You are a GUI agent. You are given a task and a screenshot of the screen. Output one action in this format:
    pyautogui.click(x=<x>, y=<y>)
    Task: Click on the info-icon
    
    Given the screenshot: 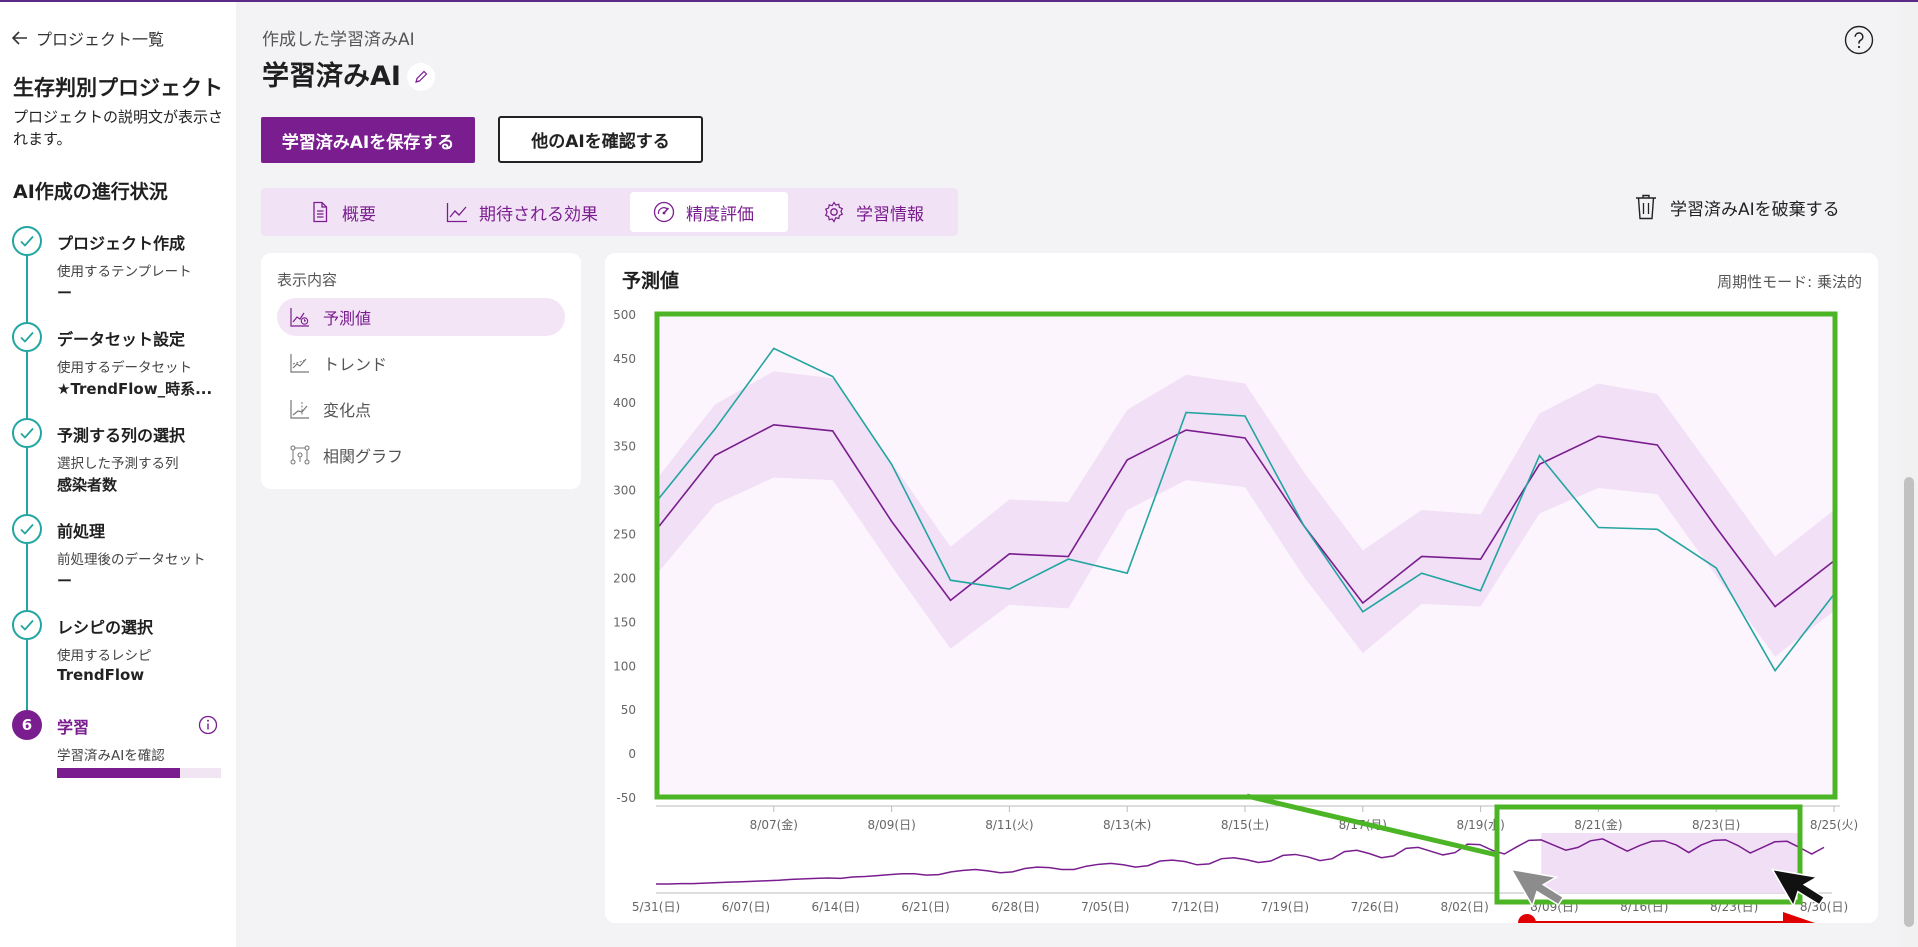 What is the action you would take?
    pyautogui.click(x=208, y=725)
    